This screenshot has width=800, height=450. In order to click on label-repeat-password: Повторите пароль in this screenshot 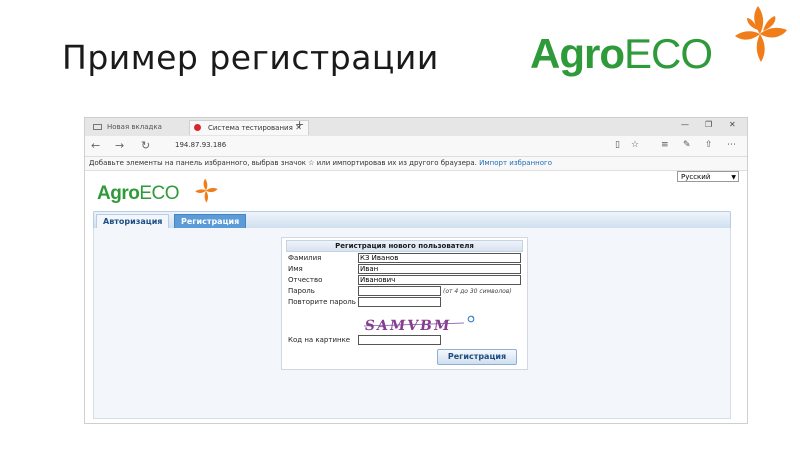, I will do `click(322, 302)`.